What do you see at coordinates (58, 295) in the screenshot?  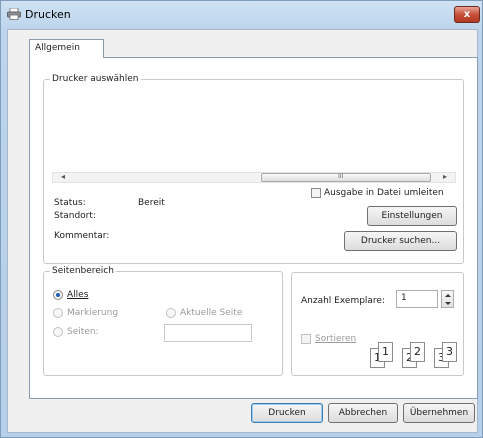 I see `range-all-radio` at bounding box center [58, 295].